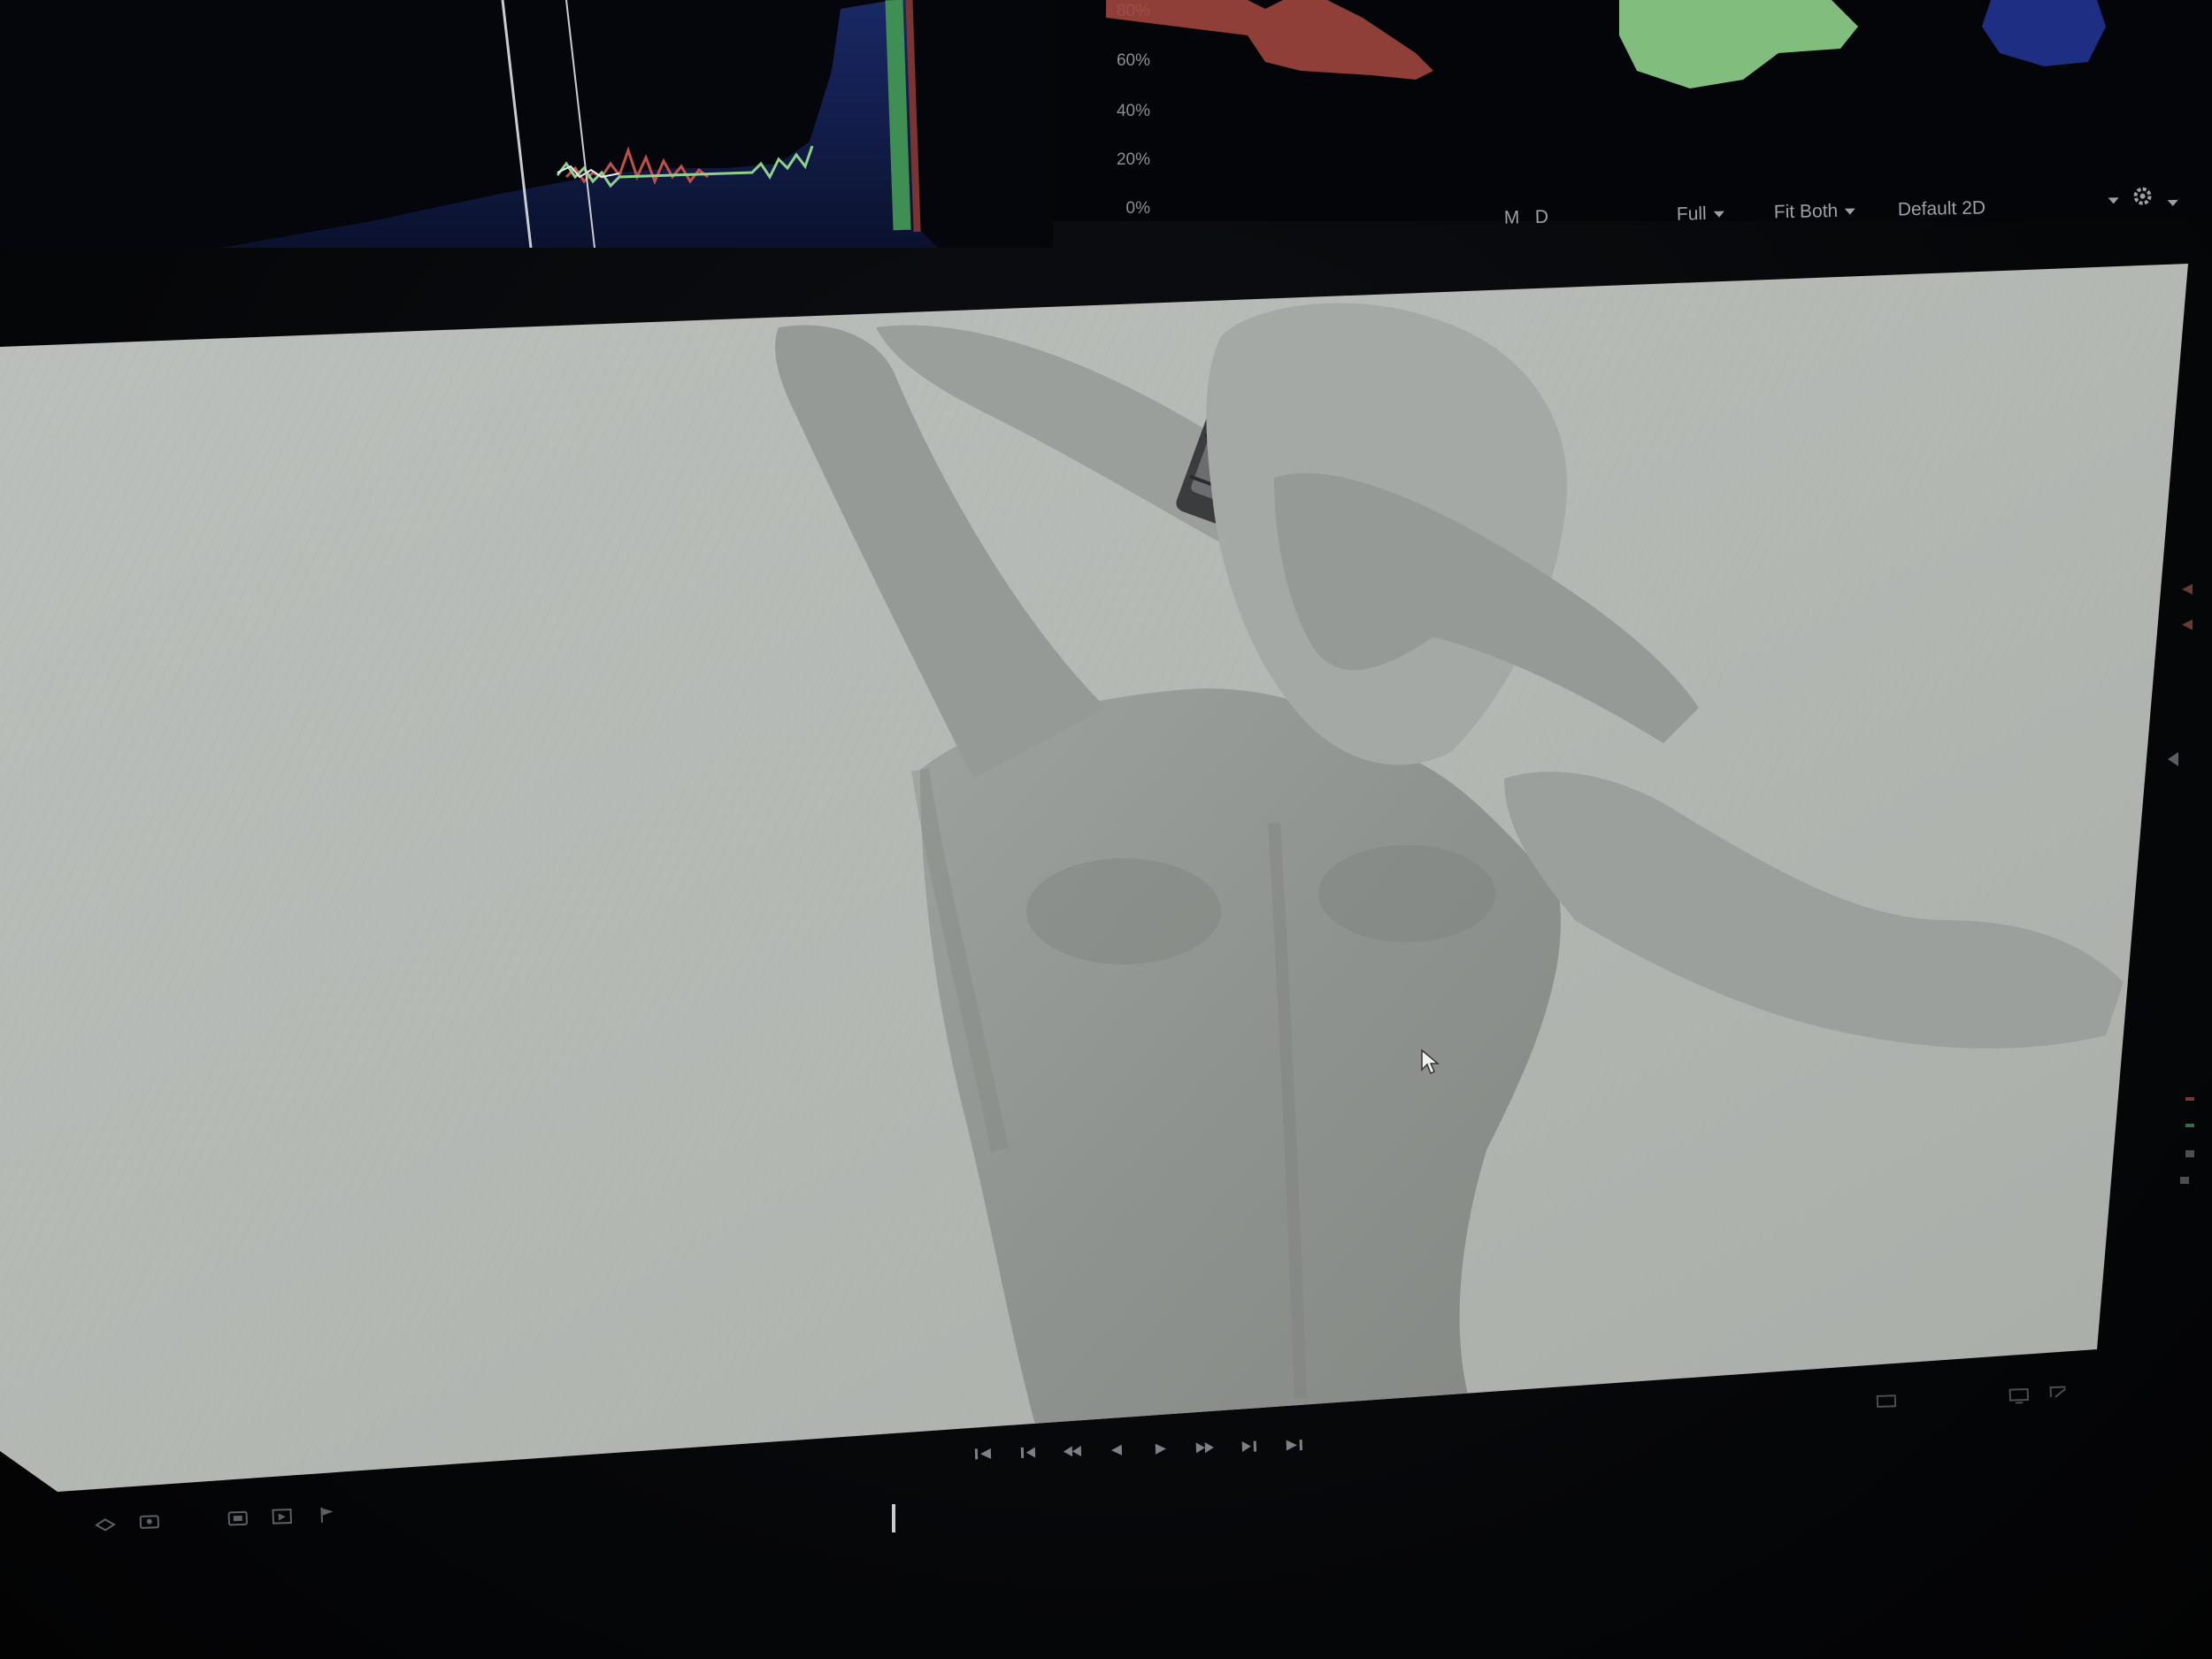  I want to click on collapse-arrow-icon, so click(2188, 590).